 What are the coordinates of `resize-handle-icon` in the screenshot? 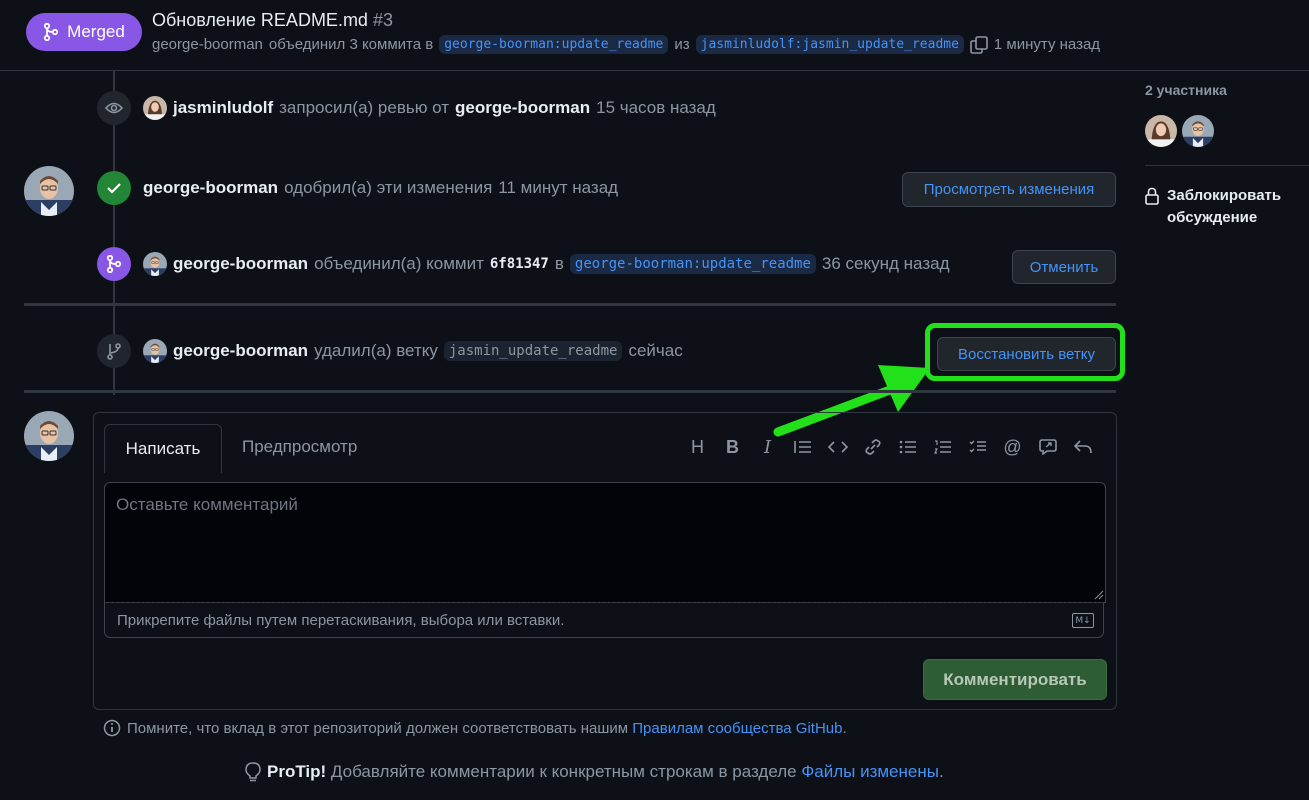 It's located at (1099, 595).